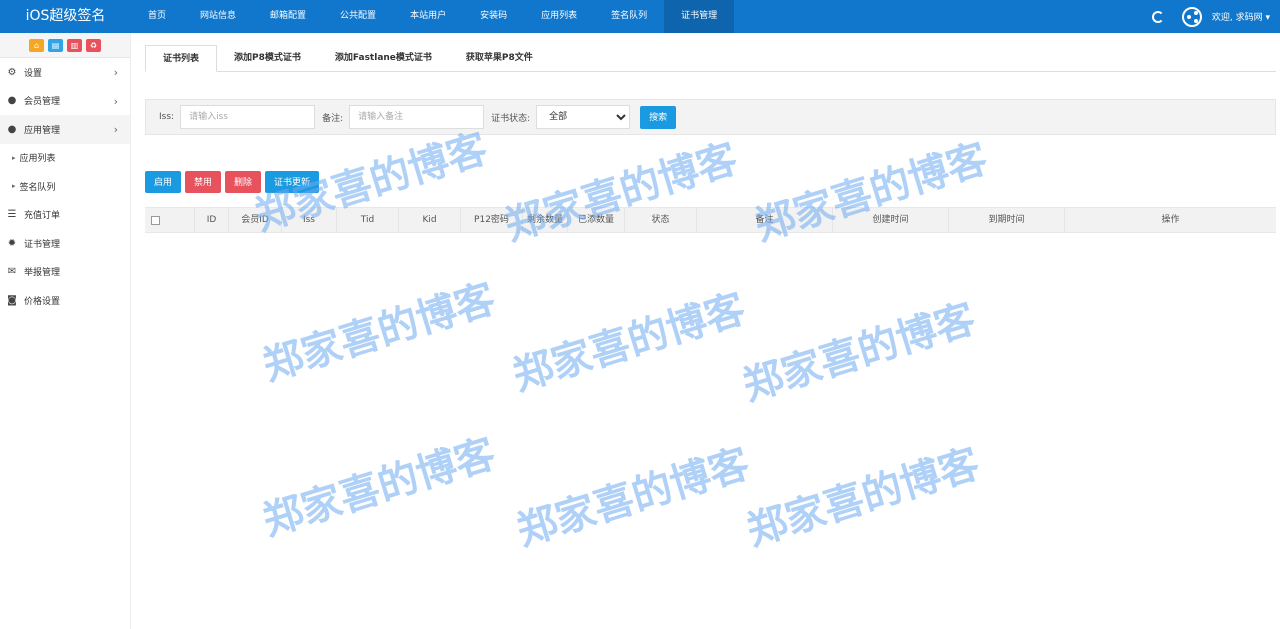  Describe the element at coordinates (42, 102) in the screenshot. I see `sidebar-item-label: 会员管理` at that location.